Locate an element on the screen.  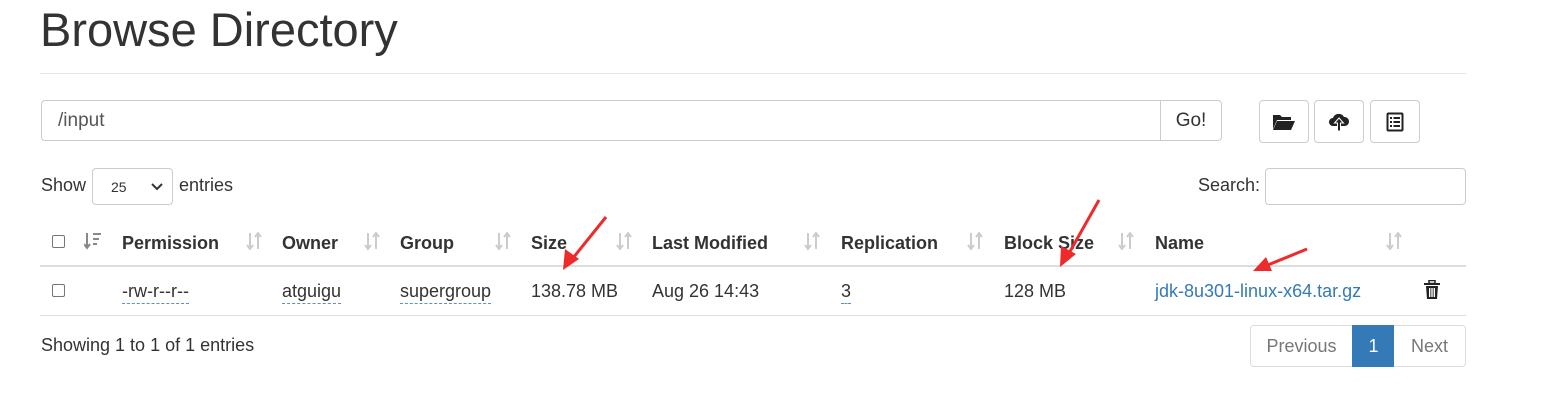
table-info: Showing 1 to 1 of 1 entries is located at coordinates (148, 345).